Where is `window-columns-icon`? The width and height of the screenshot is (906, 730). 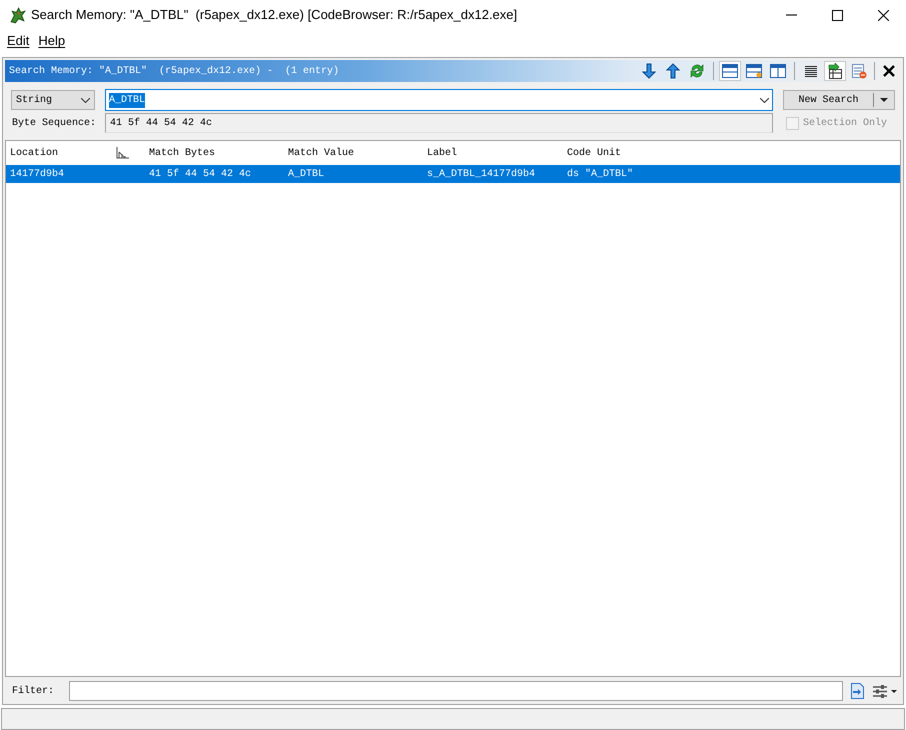 window-columns-icon is located at coordinates (778, 71).